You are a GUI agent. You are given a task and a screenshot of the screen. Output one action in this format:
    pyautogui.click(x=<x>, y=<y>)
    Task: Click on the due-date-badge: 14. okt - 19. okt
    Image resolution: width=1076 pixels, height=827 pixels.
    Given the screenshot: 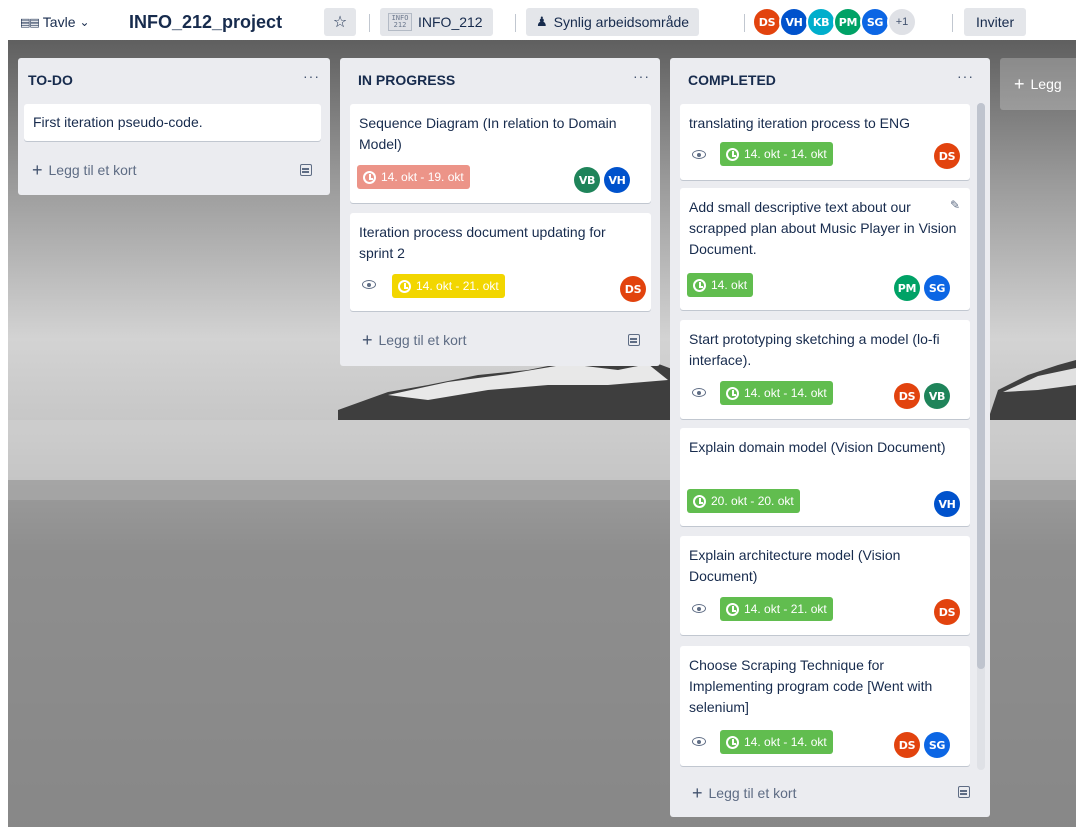 What is the action you would take?
    pyautogui.click(x=413, y=177)
    